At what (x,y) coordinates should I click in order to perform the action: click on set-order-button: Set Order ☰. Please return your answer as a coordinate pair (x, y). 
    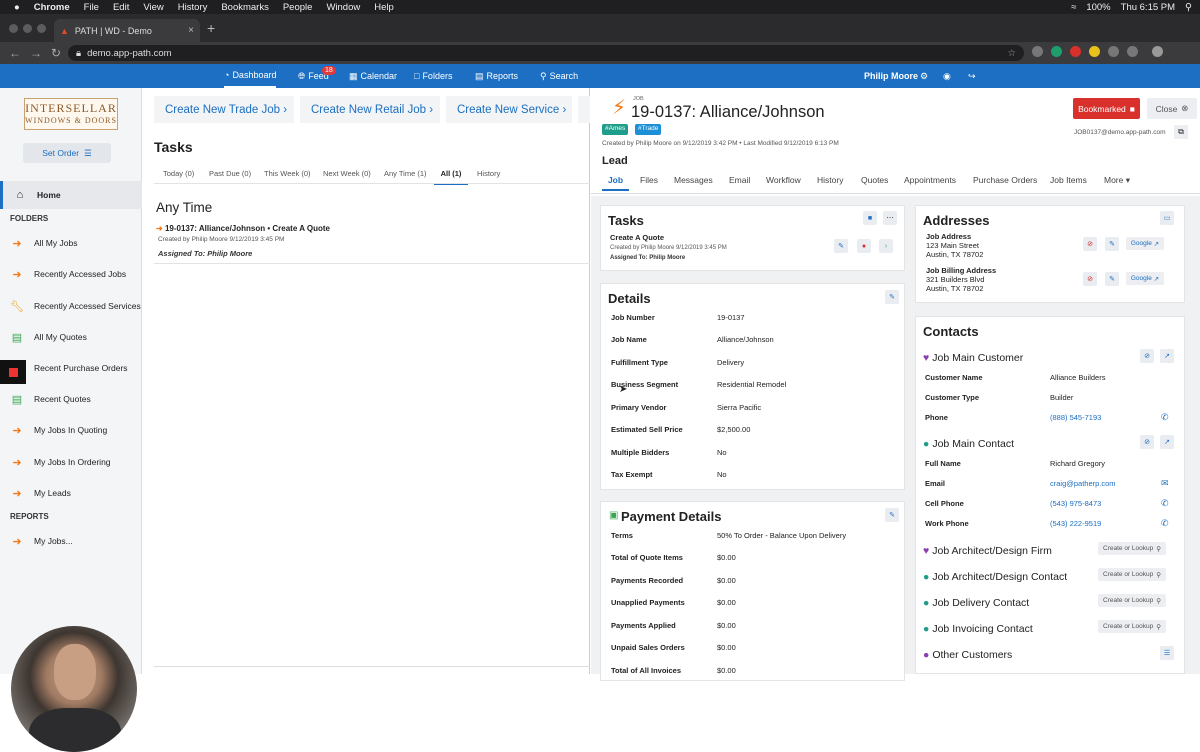
    Looking at the image, I should click on (67, 153).